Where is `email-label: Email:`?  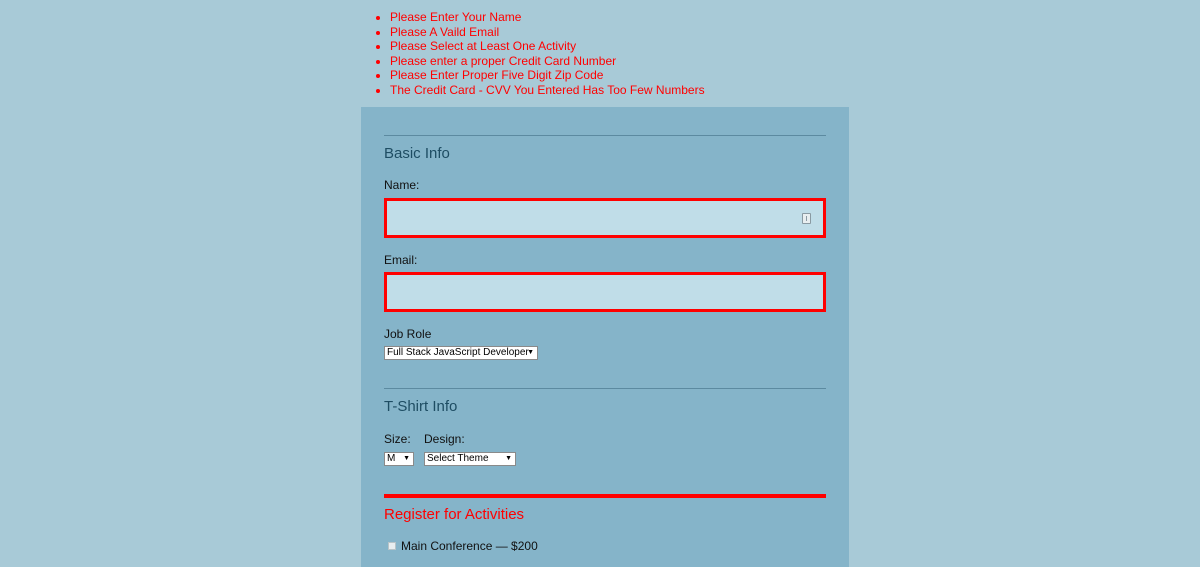
email-label: Email: is located at coordinates (401, 260).